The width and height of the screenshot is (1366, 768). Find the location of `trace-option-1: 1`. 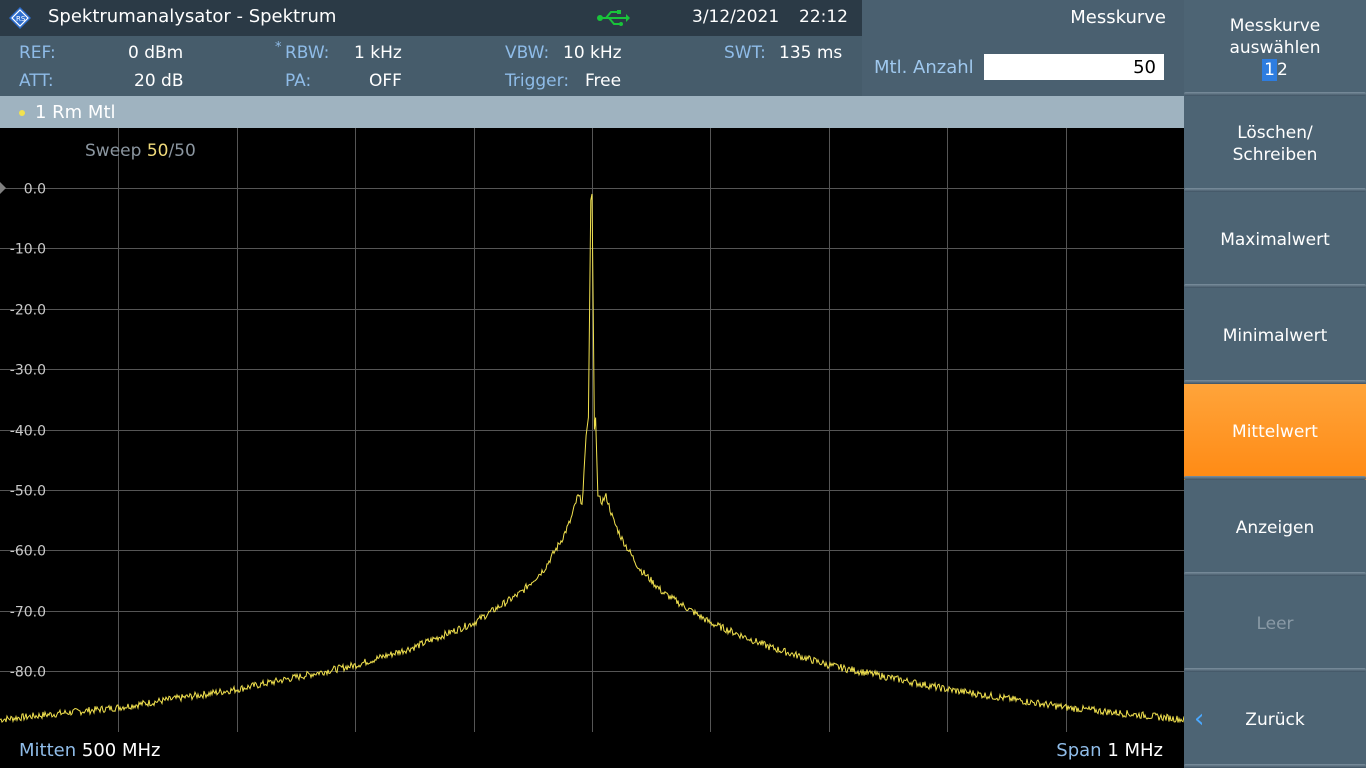

trace-option-1: 1 is located at coordinates (1269, 70).